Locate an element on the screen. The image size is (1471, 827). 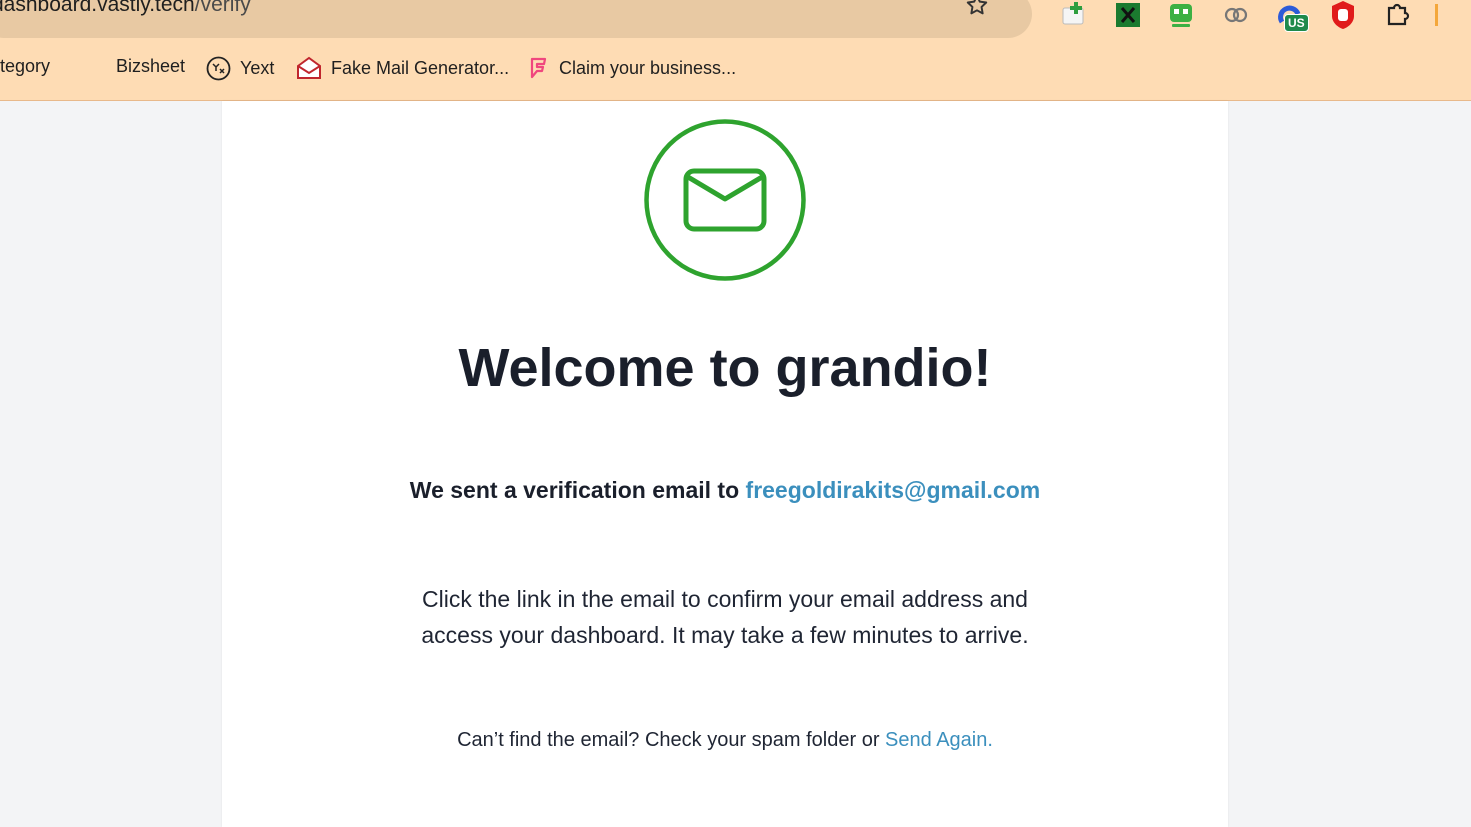
green-x-extension-icon is located at coordinates (1128, 15).